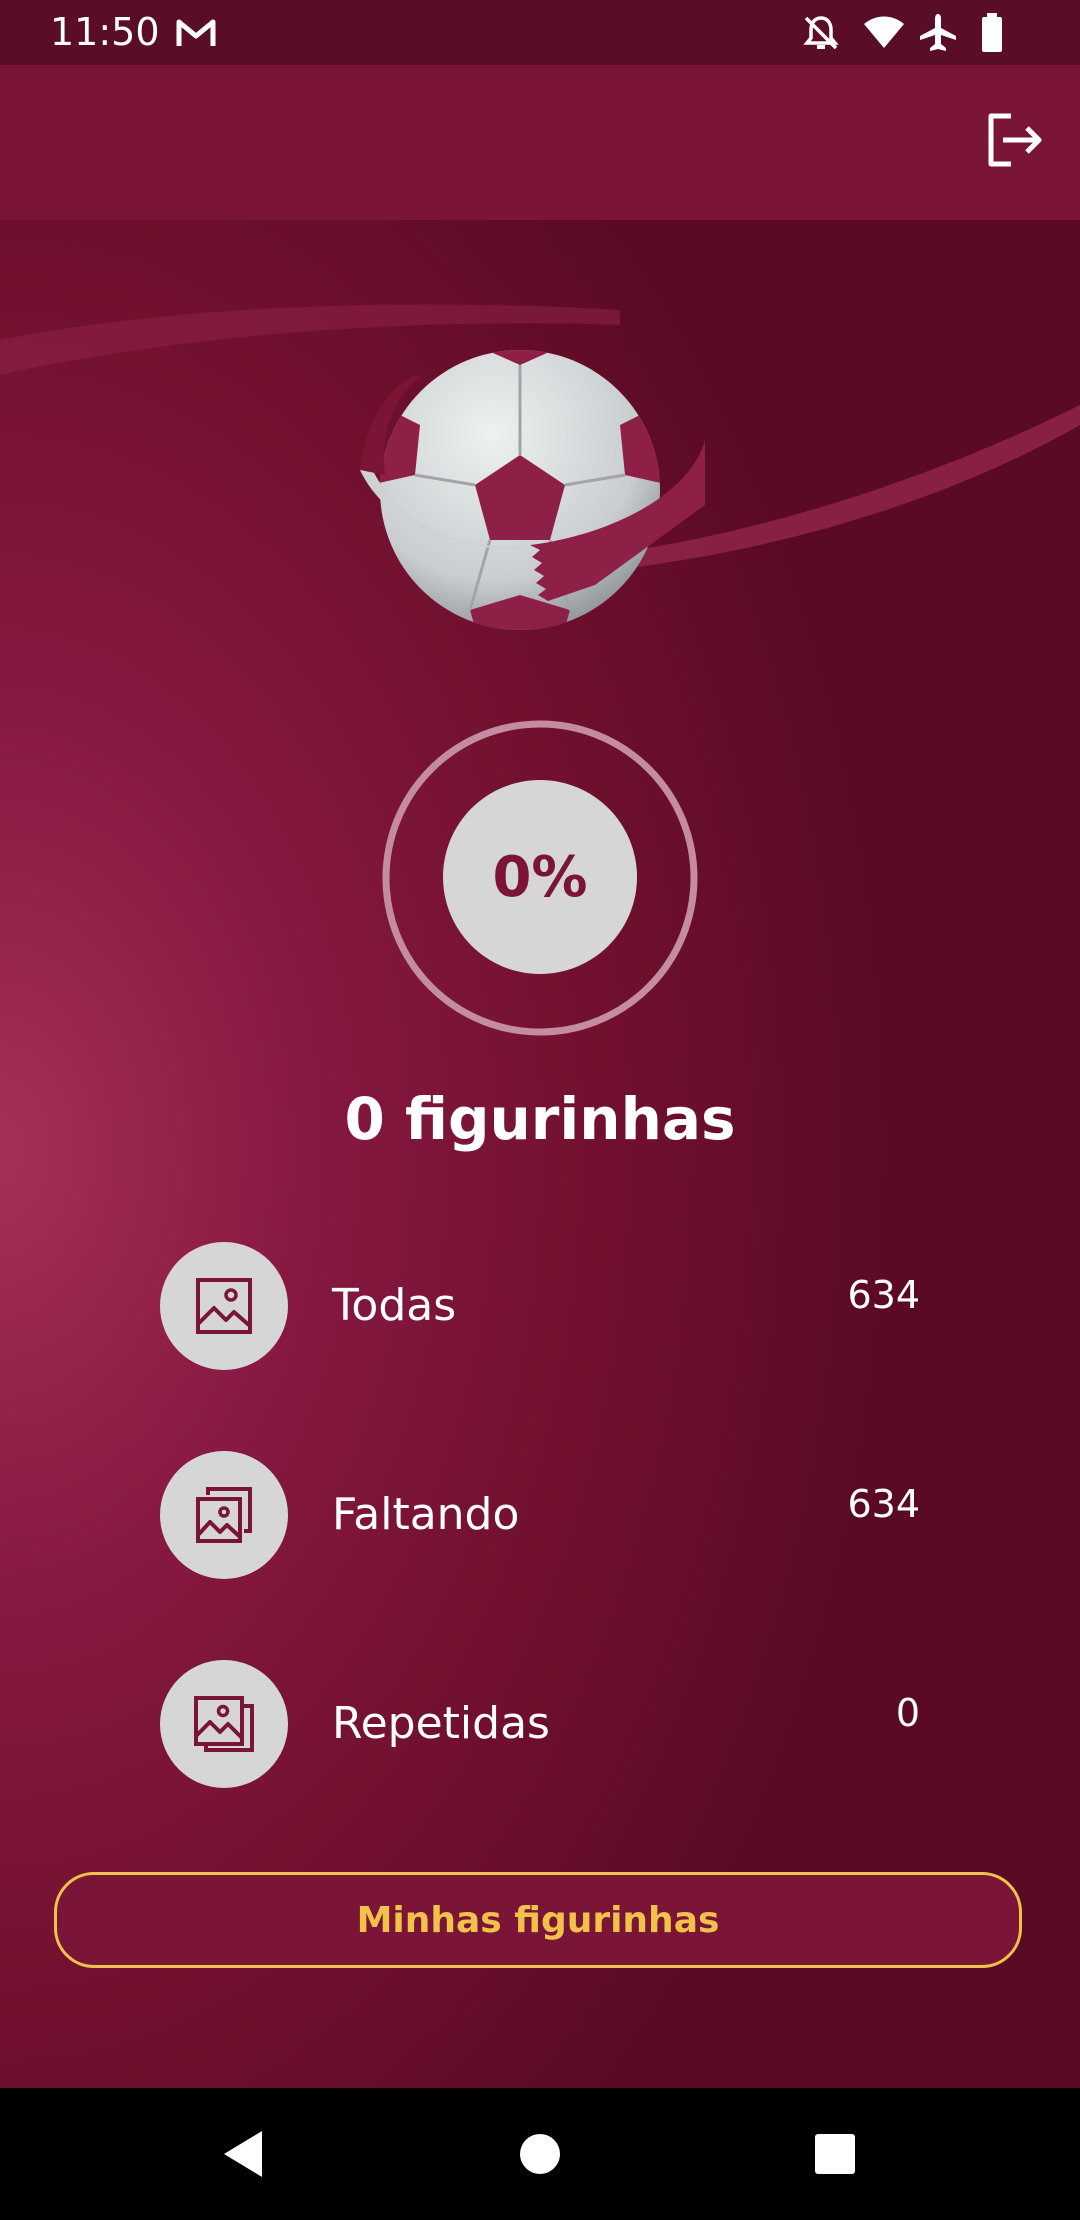 The height and width of the screenshot is (2220, 1080). Describe the element at coordinates (105, 32) in the screenshot. I see `status-time: 11:50` at that location.